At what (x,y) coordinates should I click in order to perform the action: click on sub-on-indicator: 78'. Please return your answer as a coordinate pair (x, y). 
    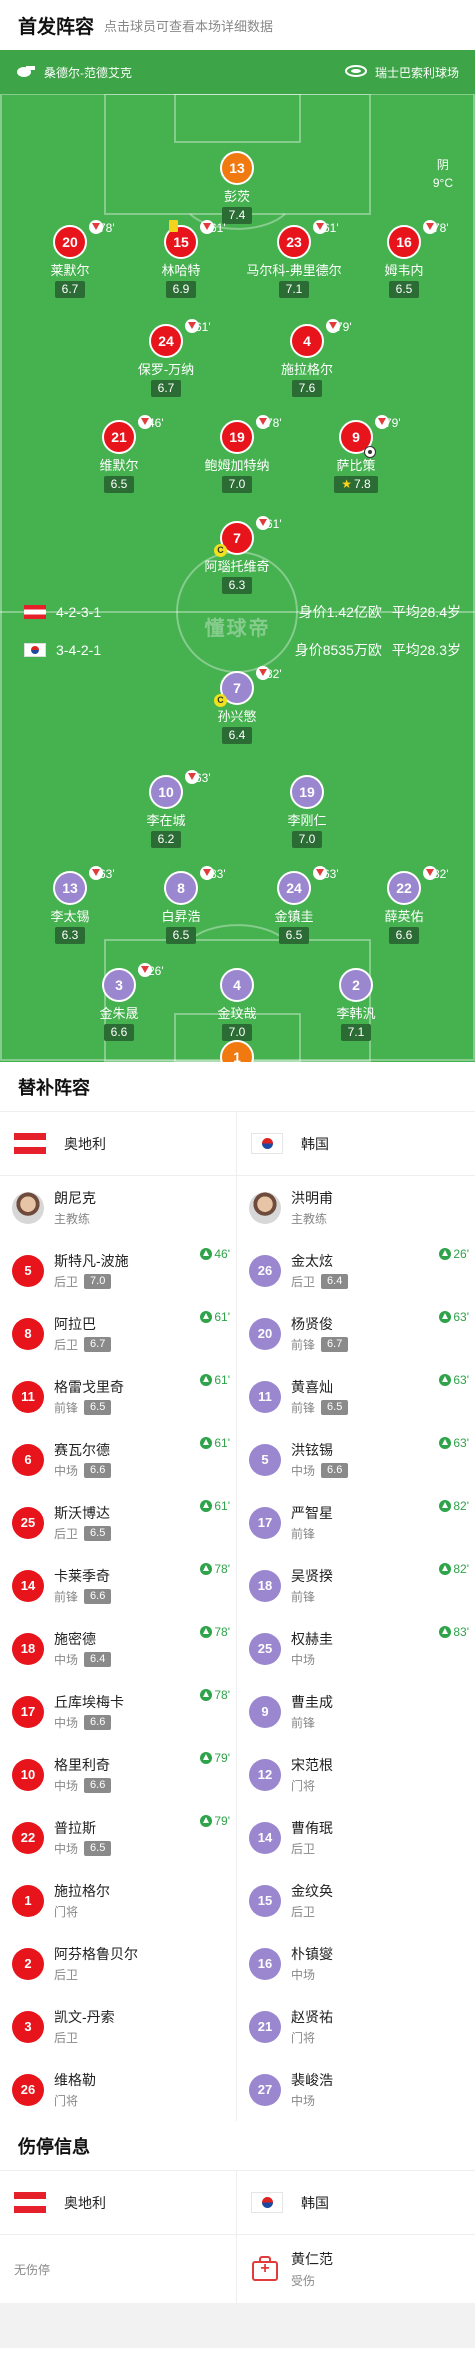
    Looking at the image, I should click on (215, 1695).